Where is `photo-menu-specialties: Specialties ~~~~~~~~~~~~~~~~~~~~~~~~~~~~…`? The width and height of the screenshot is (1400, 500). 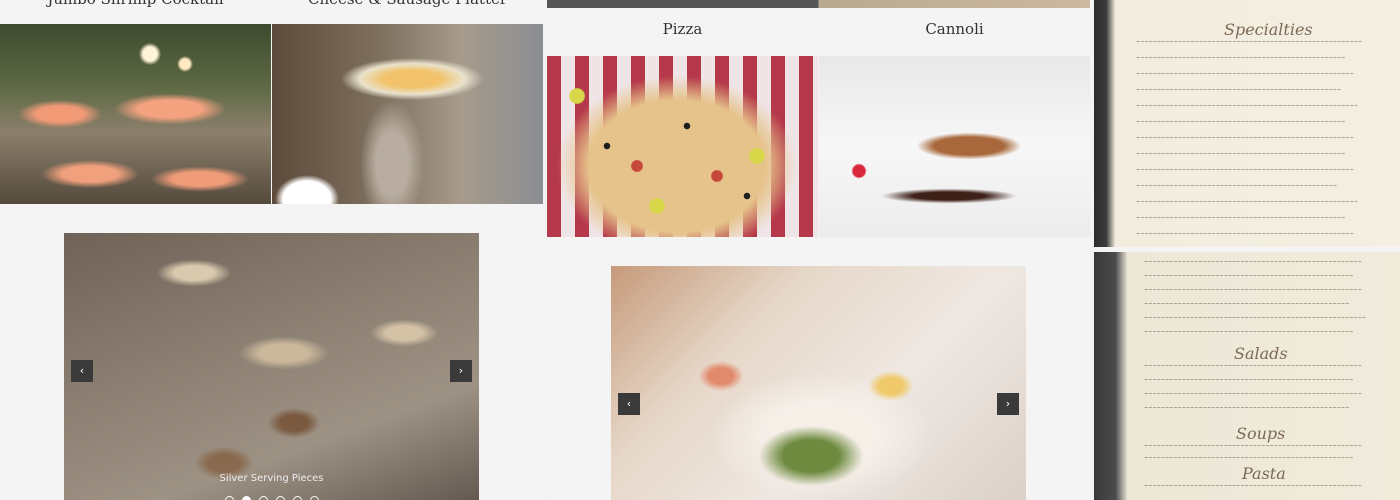
photo-menu-specialties: Specialties ~~~~~~~~~~~~~~~~~~~~~~~~~~~~… is located at coordinates (1247, 123).